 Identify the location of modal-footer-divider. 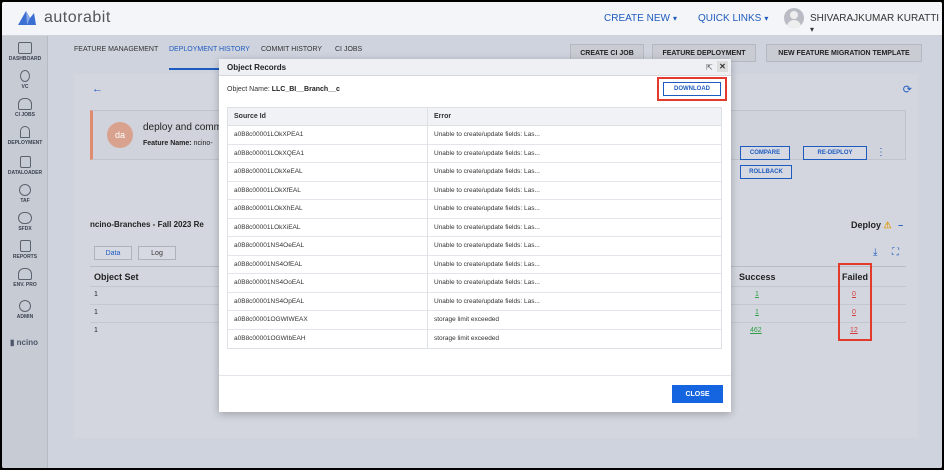
(475, 375).